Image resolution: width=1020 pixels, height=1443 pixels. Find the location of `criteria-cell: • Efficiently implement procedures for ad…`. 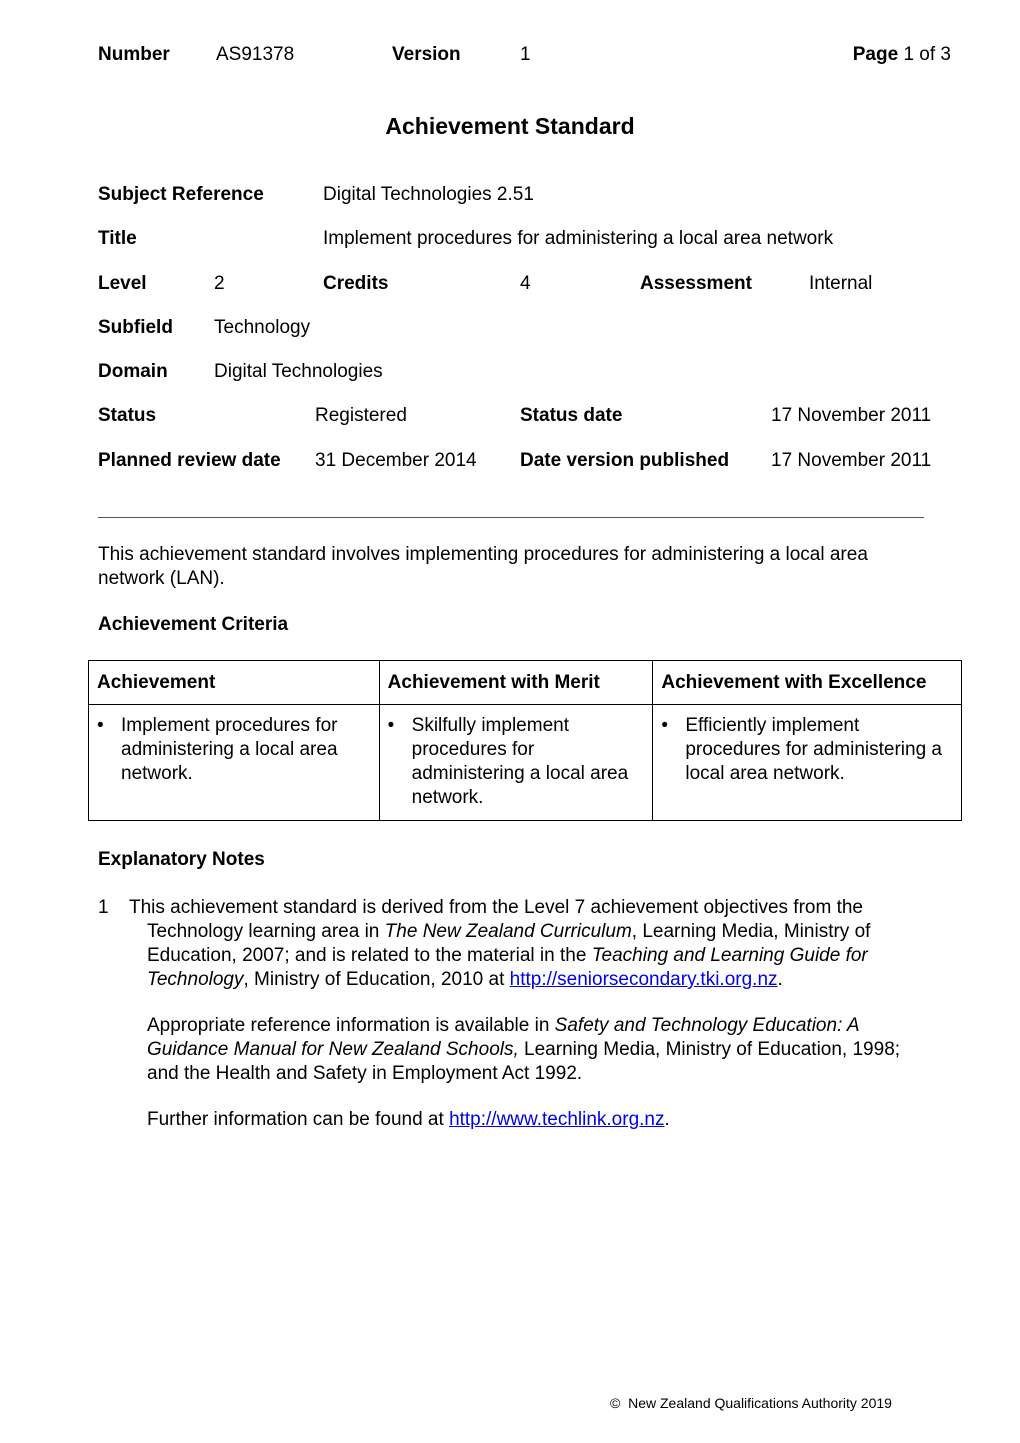

criteria-cell: • Efficiently implement procedures for ad… is located at coordinates (807, 762).